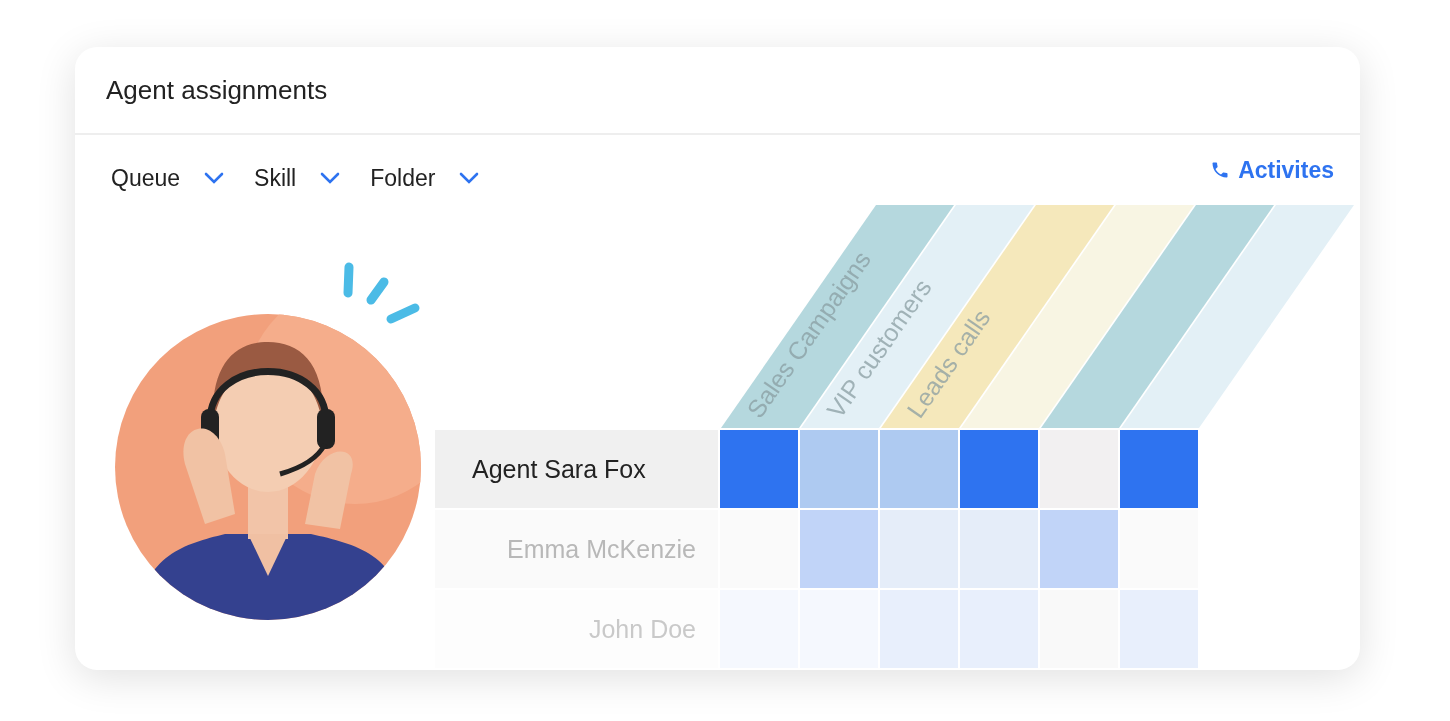 The height and width of the screenshot is (721, 1450). I want to click on filter-dropdown: Skill, so click(297, 178).